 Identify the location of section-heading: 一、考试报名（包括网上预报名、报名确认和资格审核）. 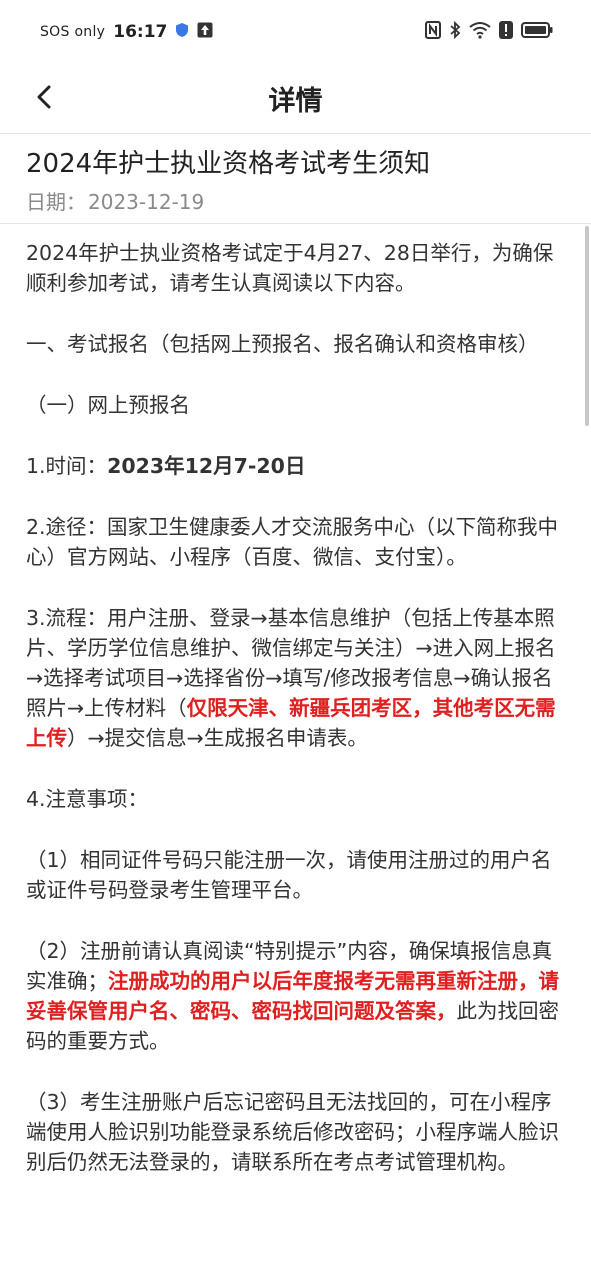
(282, 344).